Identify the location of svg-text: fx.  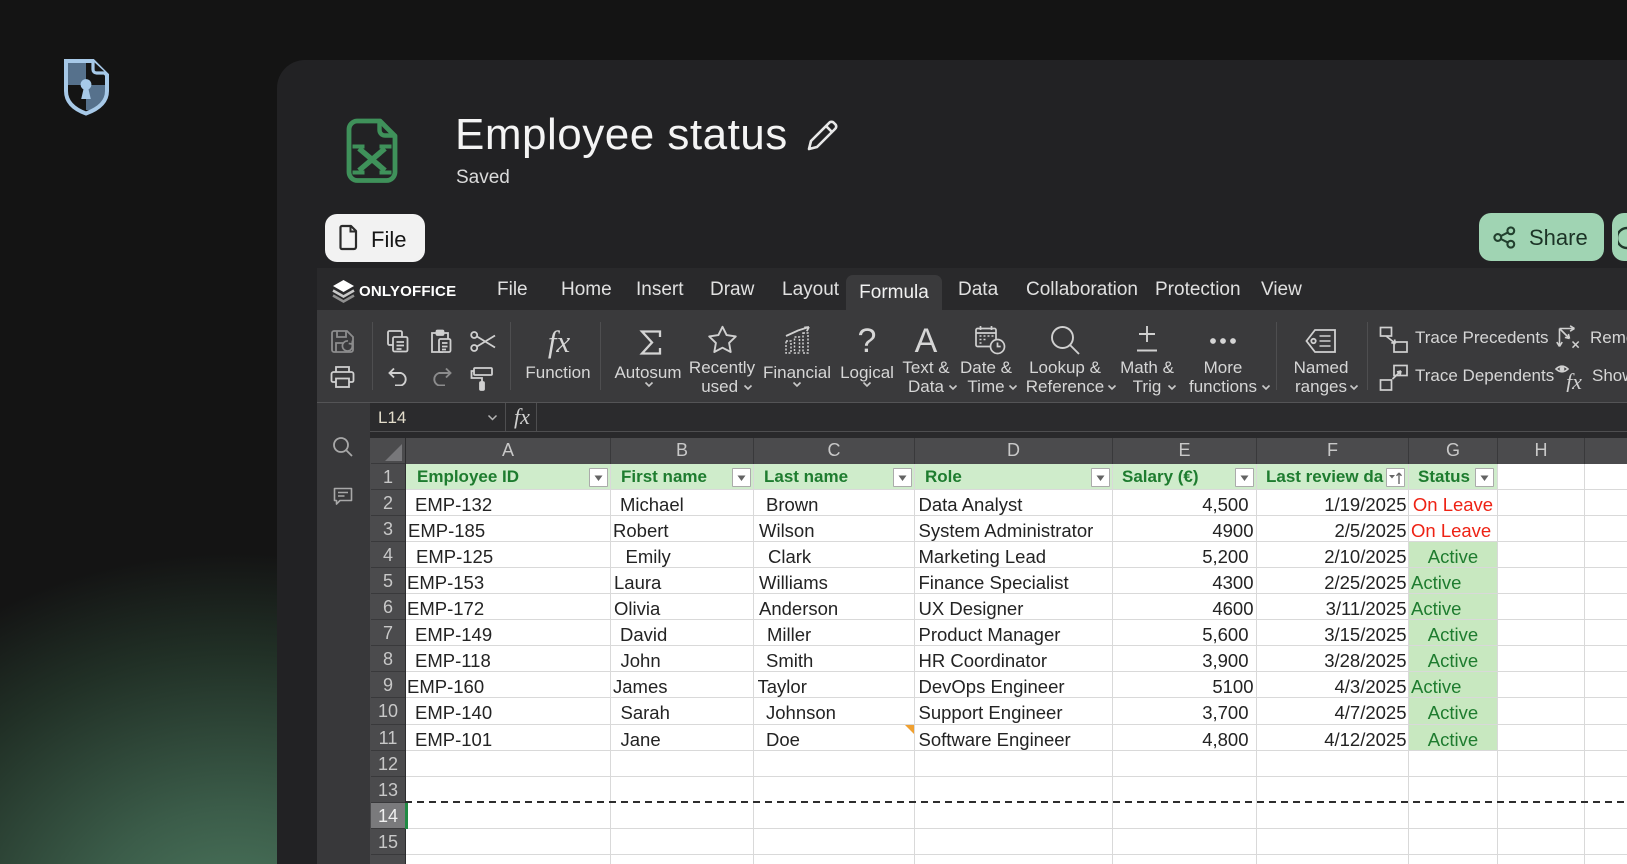
(1574, 380).